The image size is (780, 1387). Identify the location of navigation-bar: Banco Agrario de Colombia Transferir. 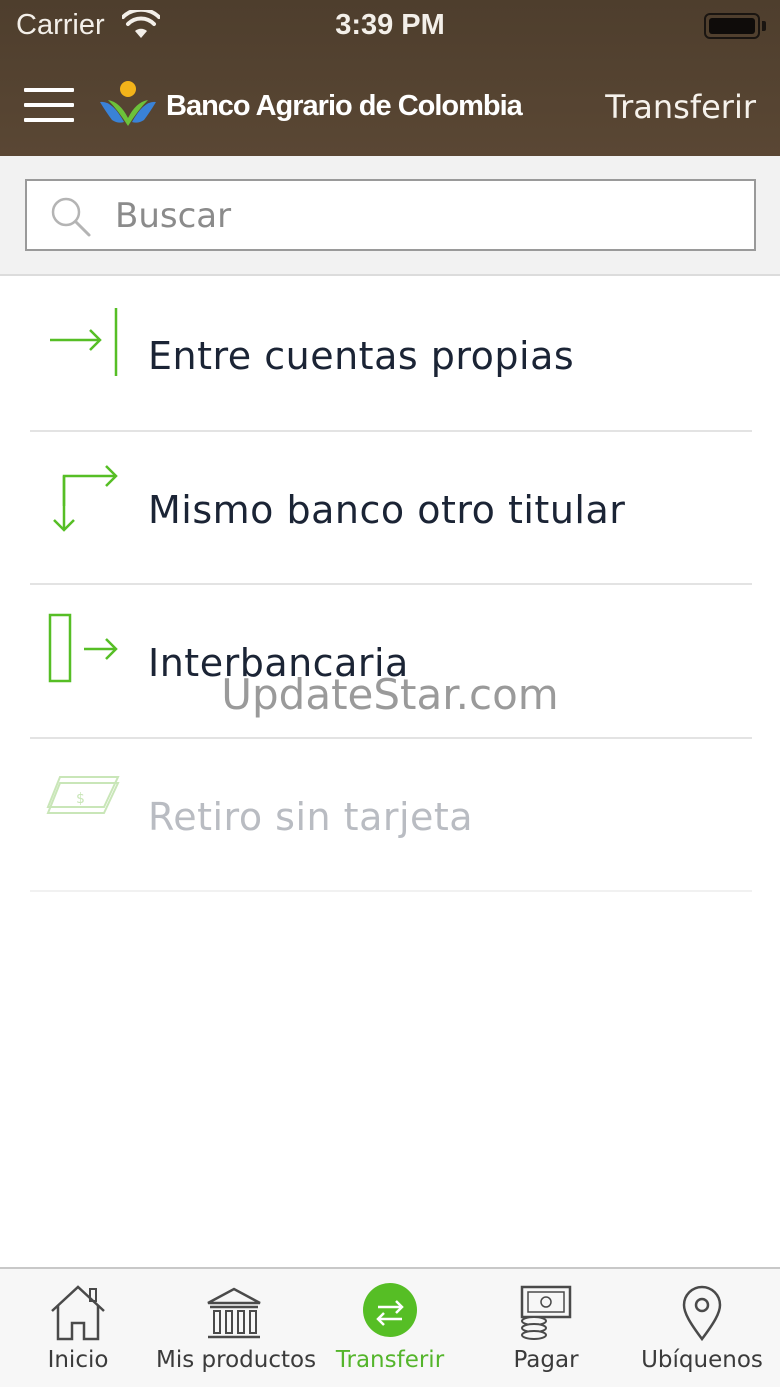
(390, 104).